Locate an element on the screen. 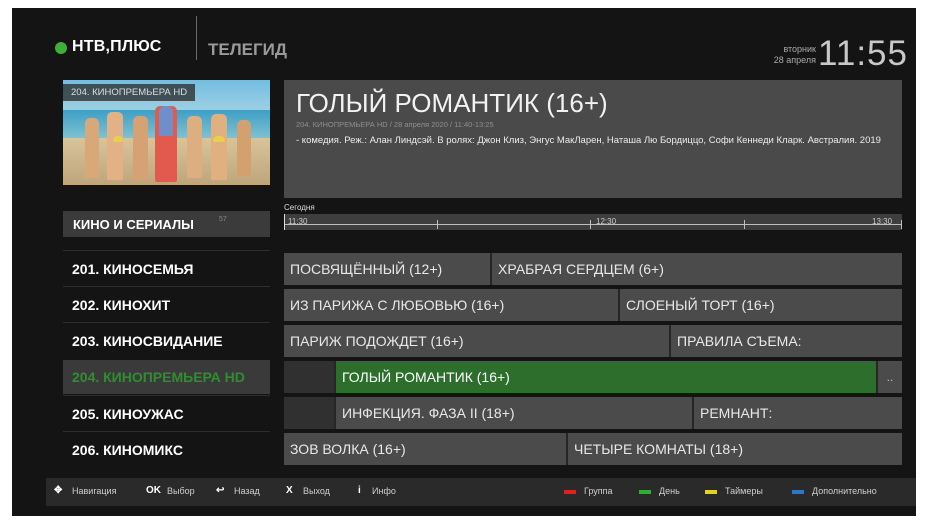  timeline-line is located at coordinates (593, 224).